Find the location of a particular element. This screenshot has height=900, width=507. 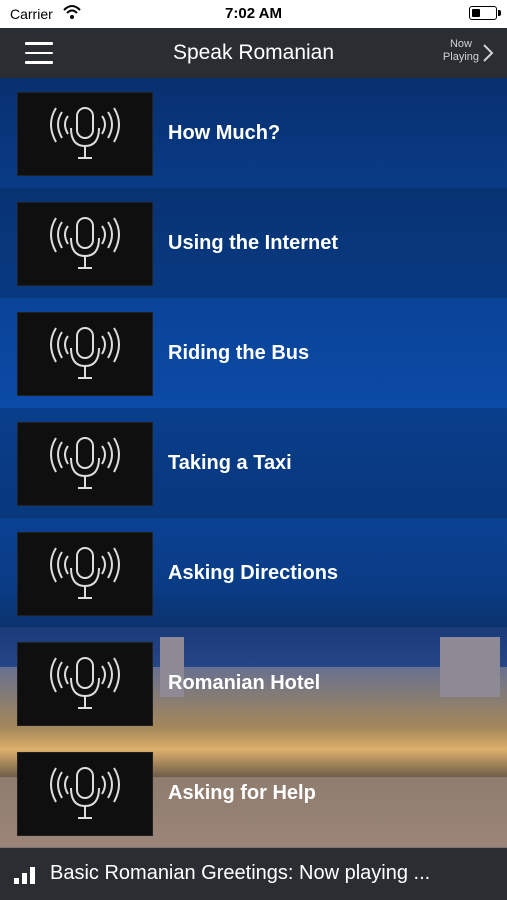

chevron-right-icon is located at coordinates (488, 53).